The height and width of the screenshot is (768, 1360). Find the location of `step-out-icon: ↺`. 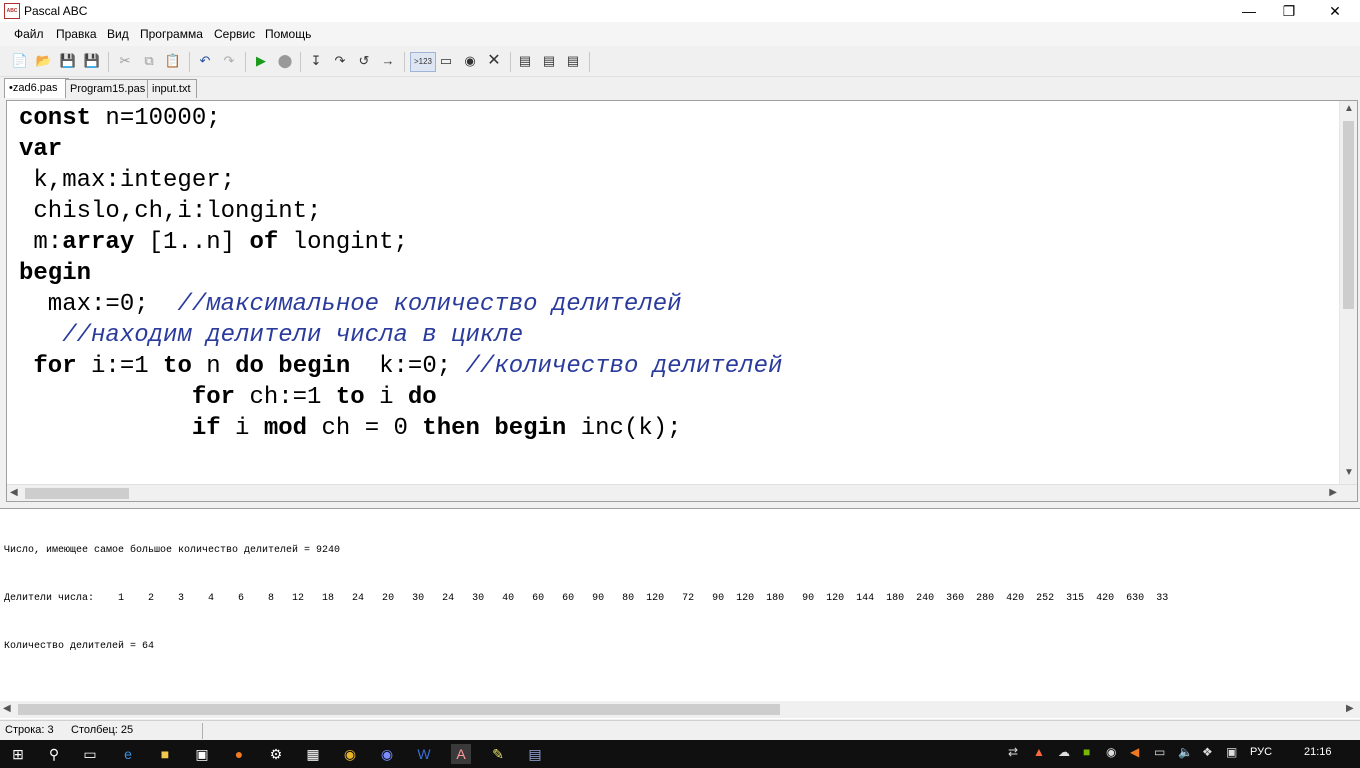

step-out-icon: ↺ is located at coordinates (364, 61).